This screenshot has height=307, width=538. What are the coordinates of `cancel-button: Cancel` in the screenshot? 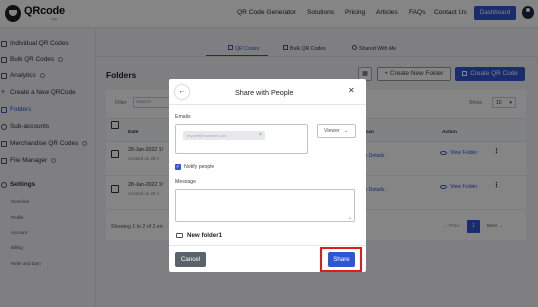 It's located at (190, 259).